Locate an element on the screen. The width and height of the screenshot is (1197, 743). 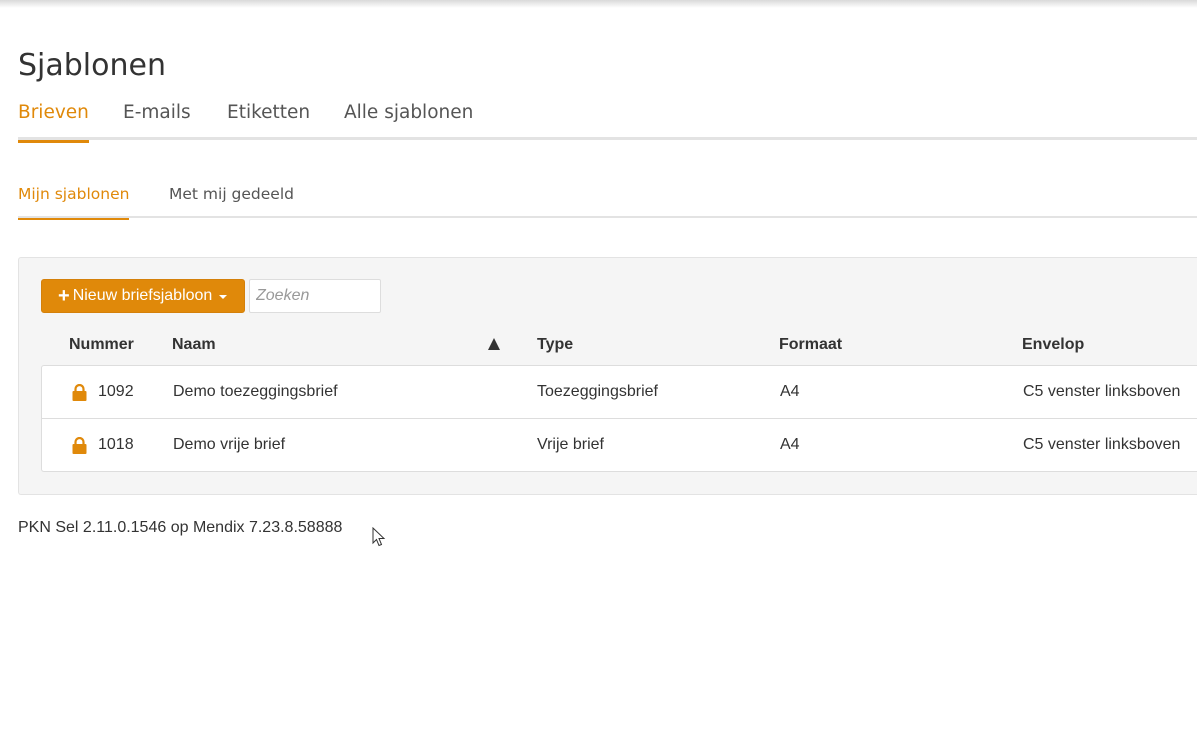
new-letter-template-button: + Nieuw briefsjabloon is located at coordinates (143, 296).